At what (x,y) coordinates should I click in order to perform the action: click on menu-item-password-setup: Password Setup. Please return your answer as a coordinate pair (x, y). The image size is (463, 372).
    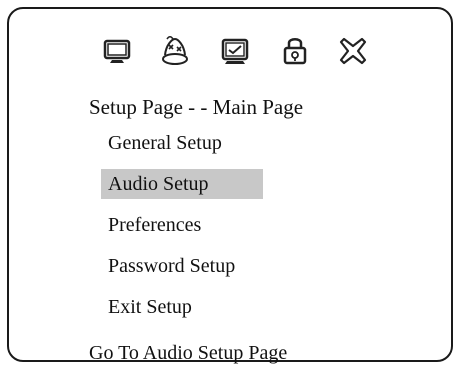
    Looking at the image, I should click on (172, 266).